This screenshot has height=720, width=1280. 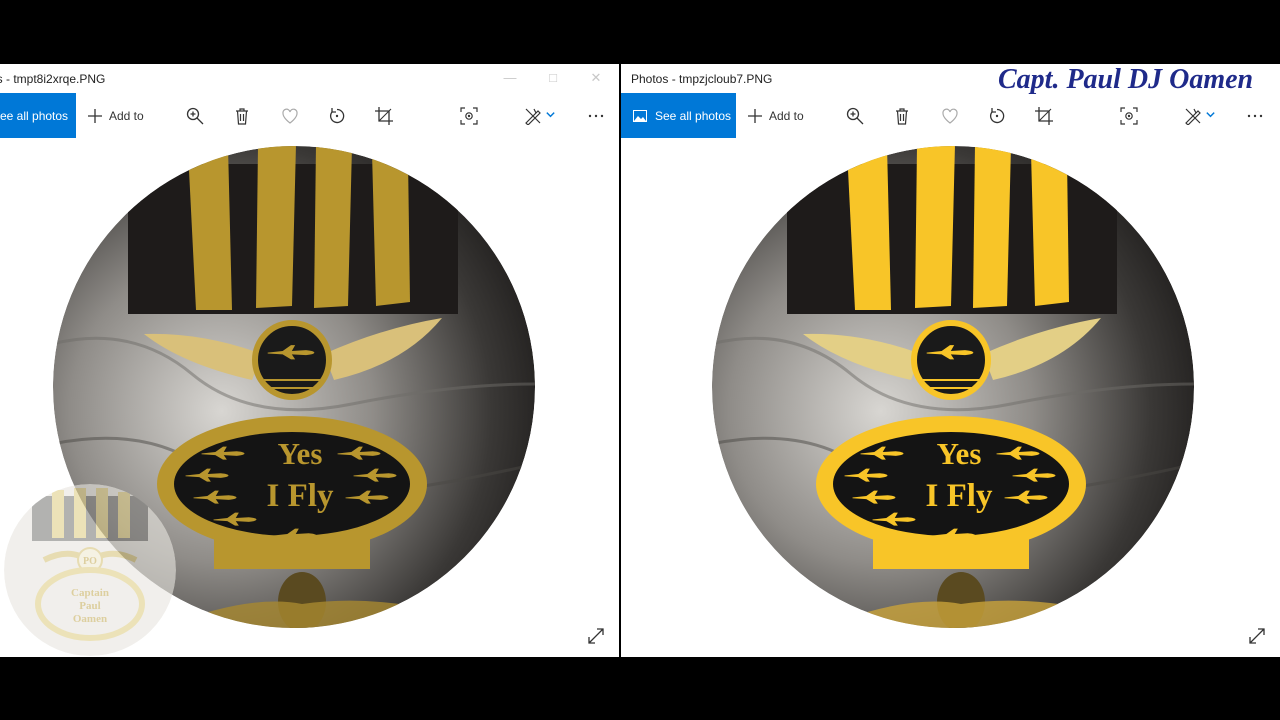 What do you see at coordinates (510, 78) in the screenshot?
I see `minimize-icon: —` at bounding box center [510, 78].